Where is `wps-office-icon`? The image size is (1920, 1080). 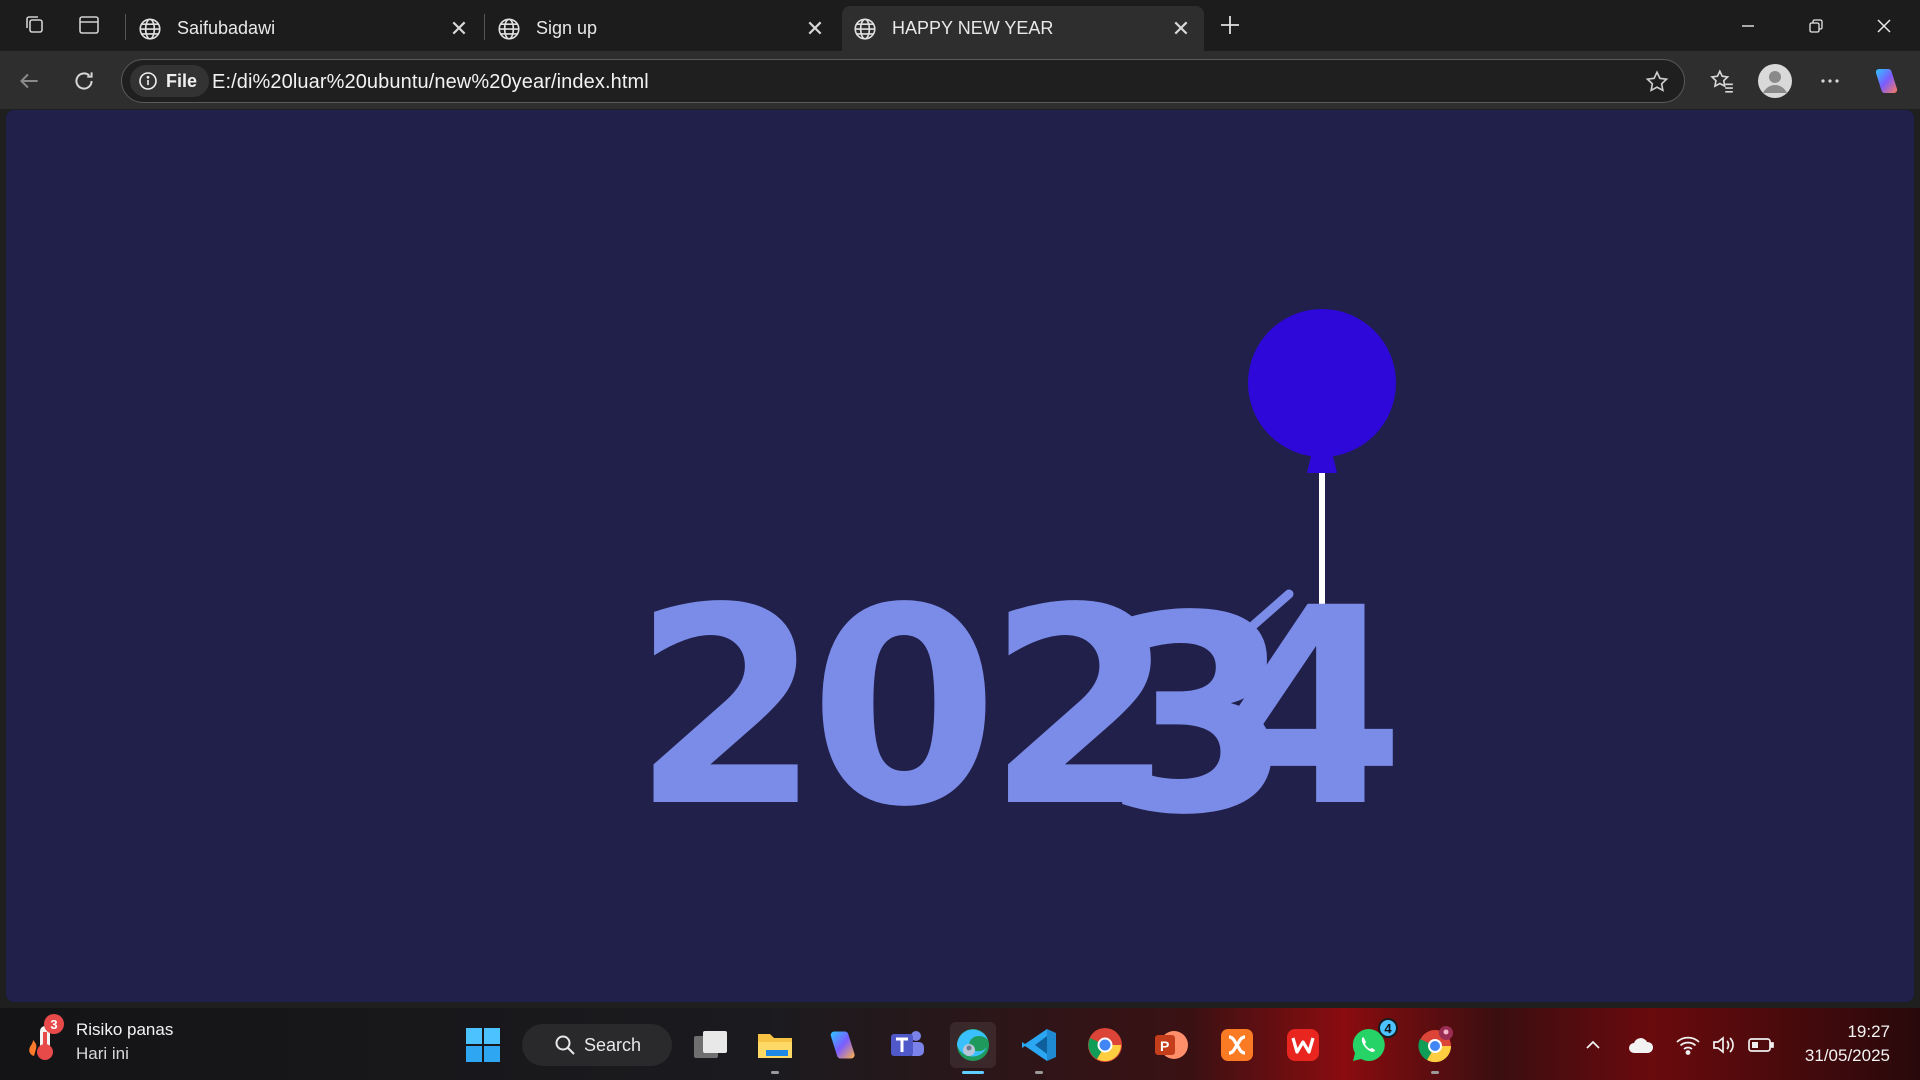
wps-office-icon is located at coordinates (1303, 1045).